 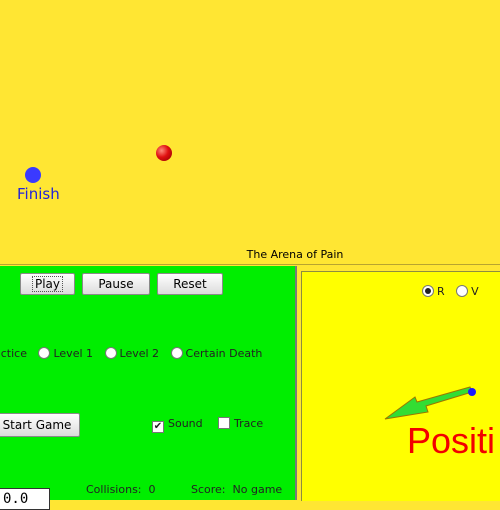 I want to click on difficulty-option-certain-death: Certain Death, so click(x=216, y=353).